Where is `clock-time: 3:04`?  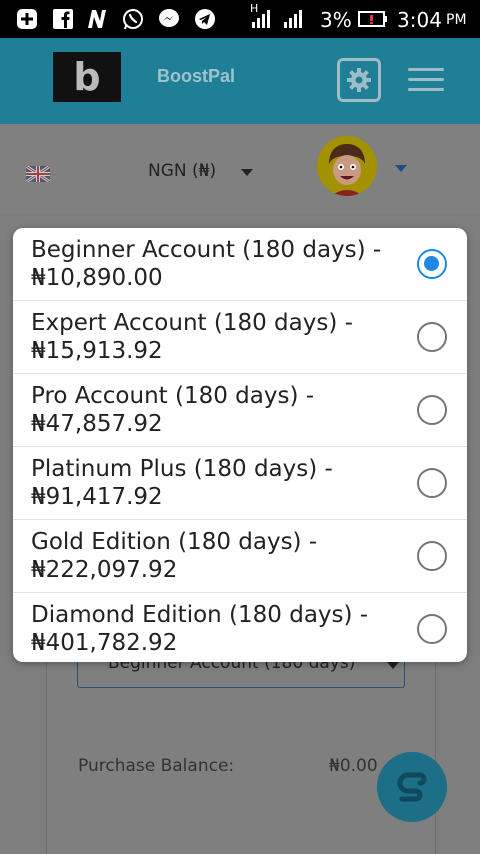
clock-time: 3:04 is located at coordinates (419, 20).